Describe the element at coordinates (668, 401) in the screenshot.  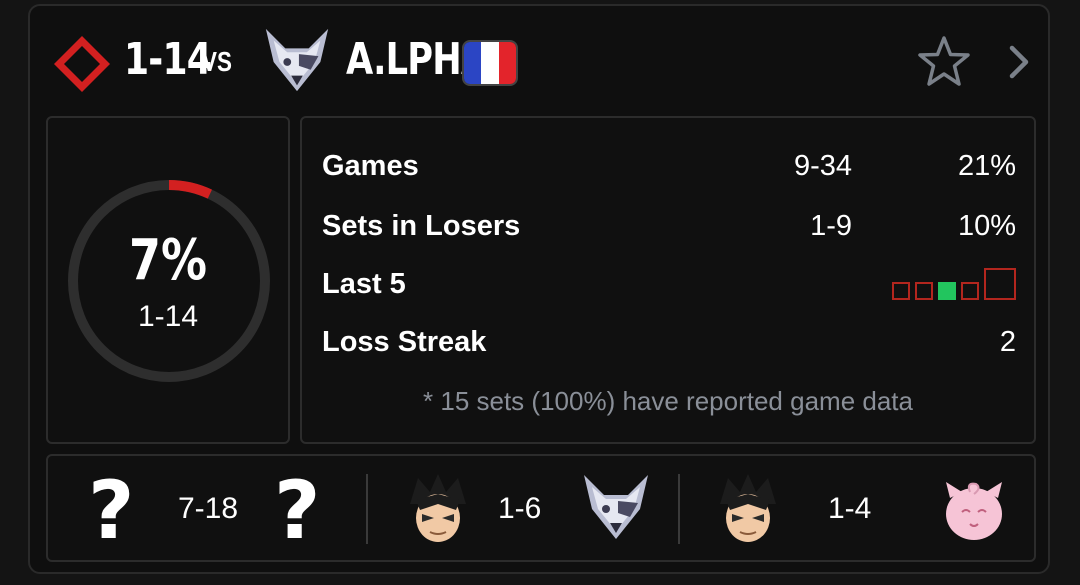
I see `footnote: * 15 sets (100%) have reported game data` at that location.